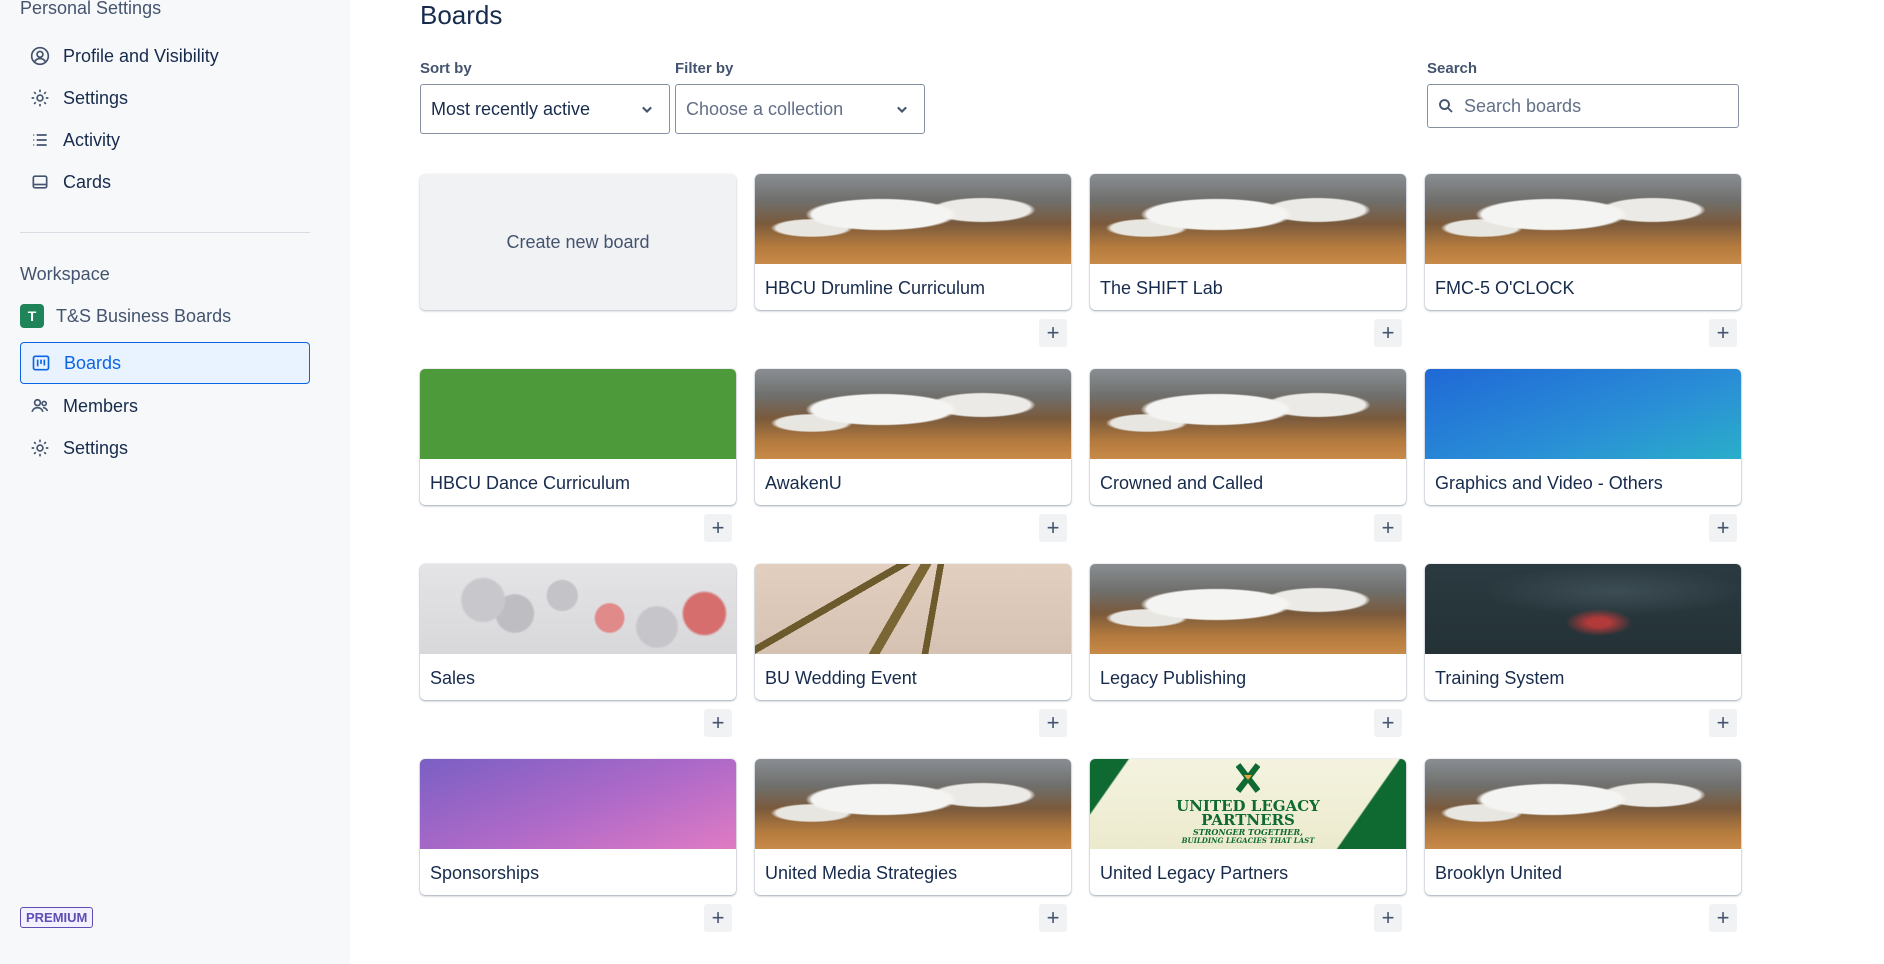  I want to click on sort-select: Most recently active, so click(545, 109).